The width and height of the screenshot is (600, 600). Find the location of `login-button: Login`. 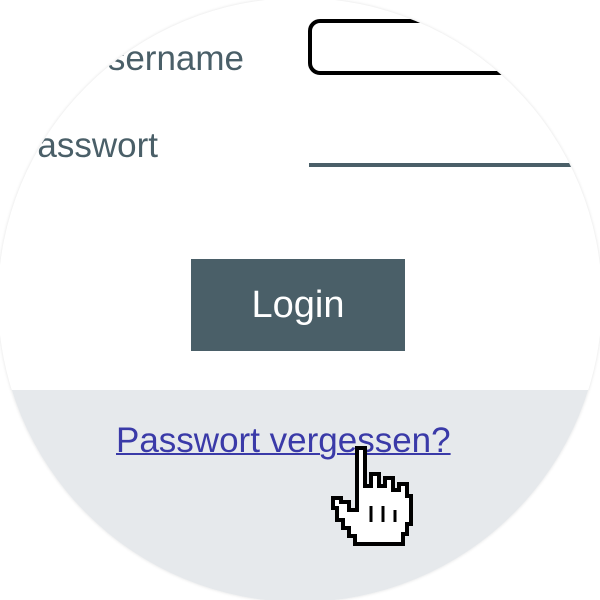

login-button: Login is located at coordinates (298, 305).